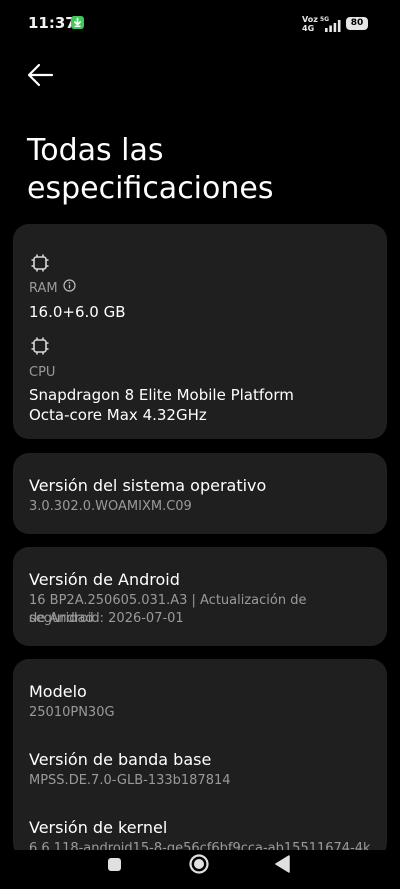  What do you see at coordinates (40, 348) in the screenshot?
I see `processor-chip-icon` at bounding box center [40, 348].